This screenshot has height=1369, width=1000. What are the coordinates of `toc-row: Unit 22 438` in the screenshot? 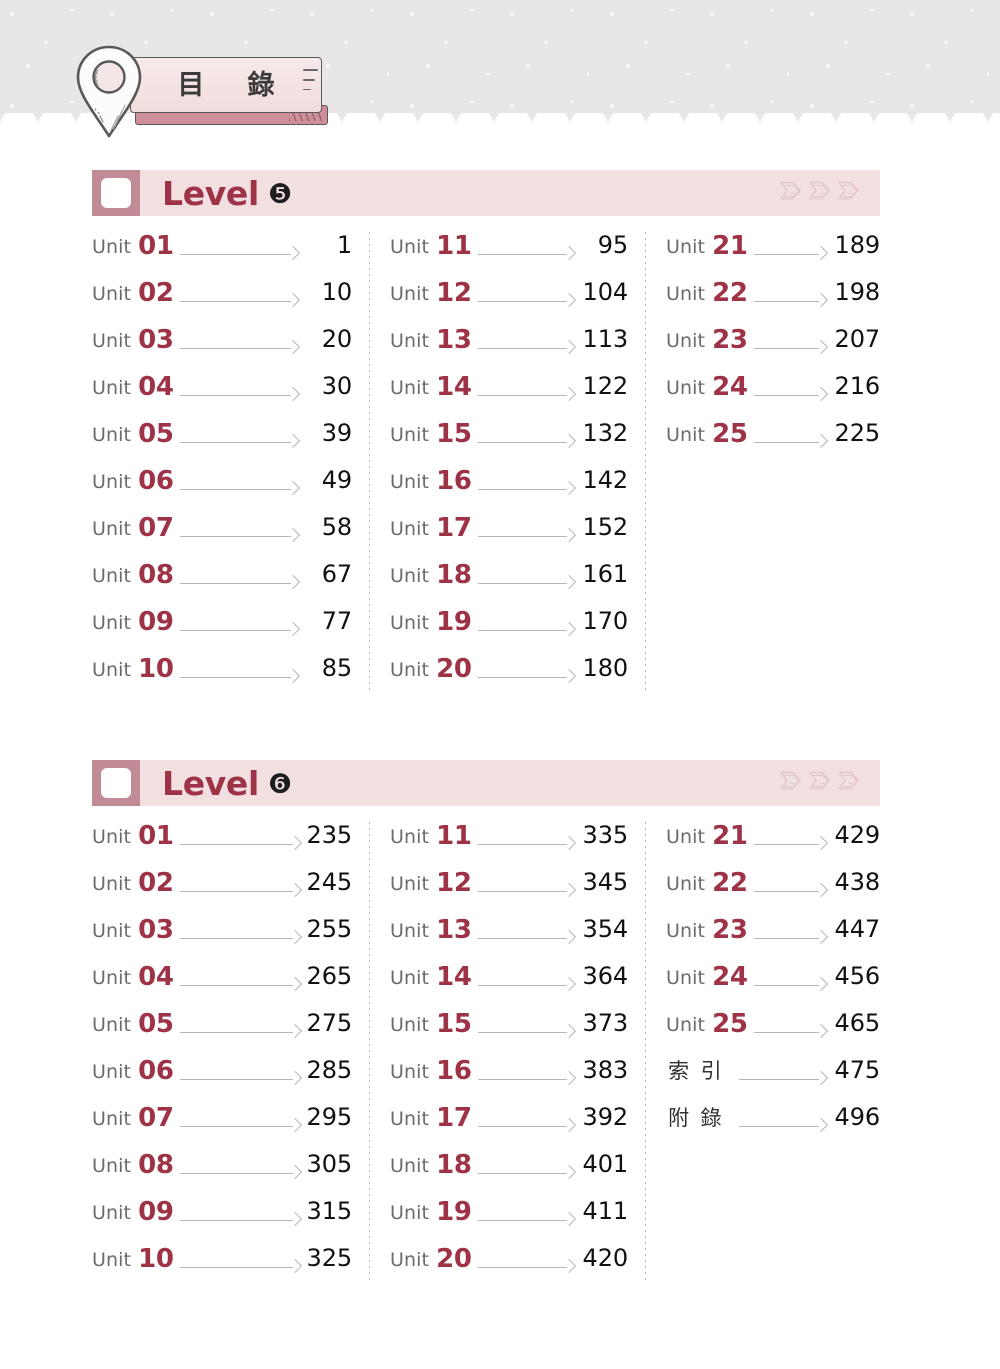 It's located at (773, 890).